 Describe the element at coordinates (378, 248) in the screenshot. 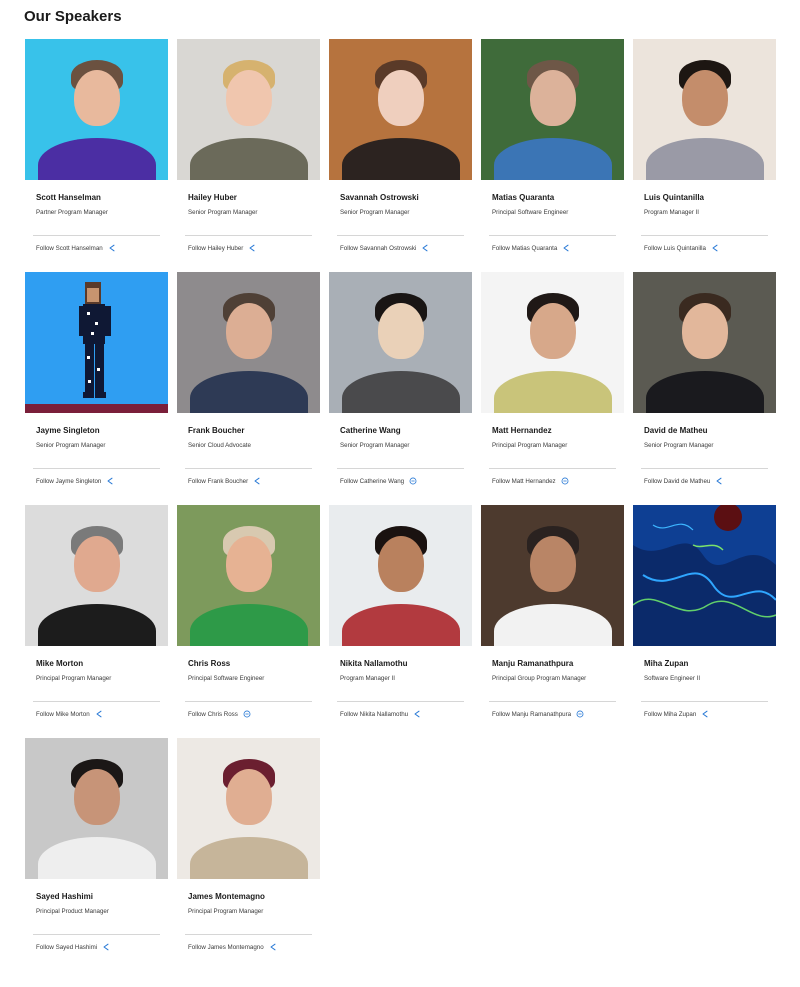

I see `follow-label: Follow Savannah Ostrowski` at that location.